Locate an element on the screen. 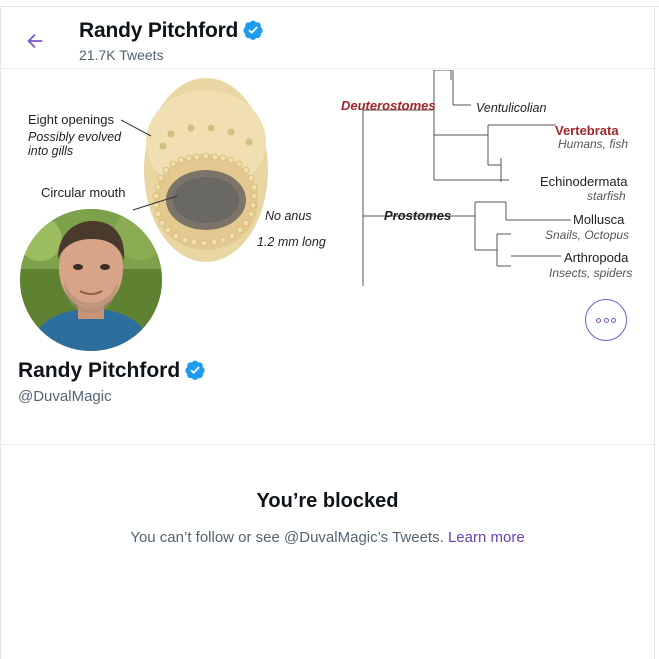 The image size is (659, 659). label-eight-openings: Eight openings is located at coordinates (71, 119).